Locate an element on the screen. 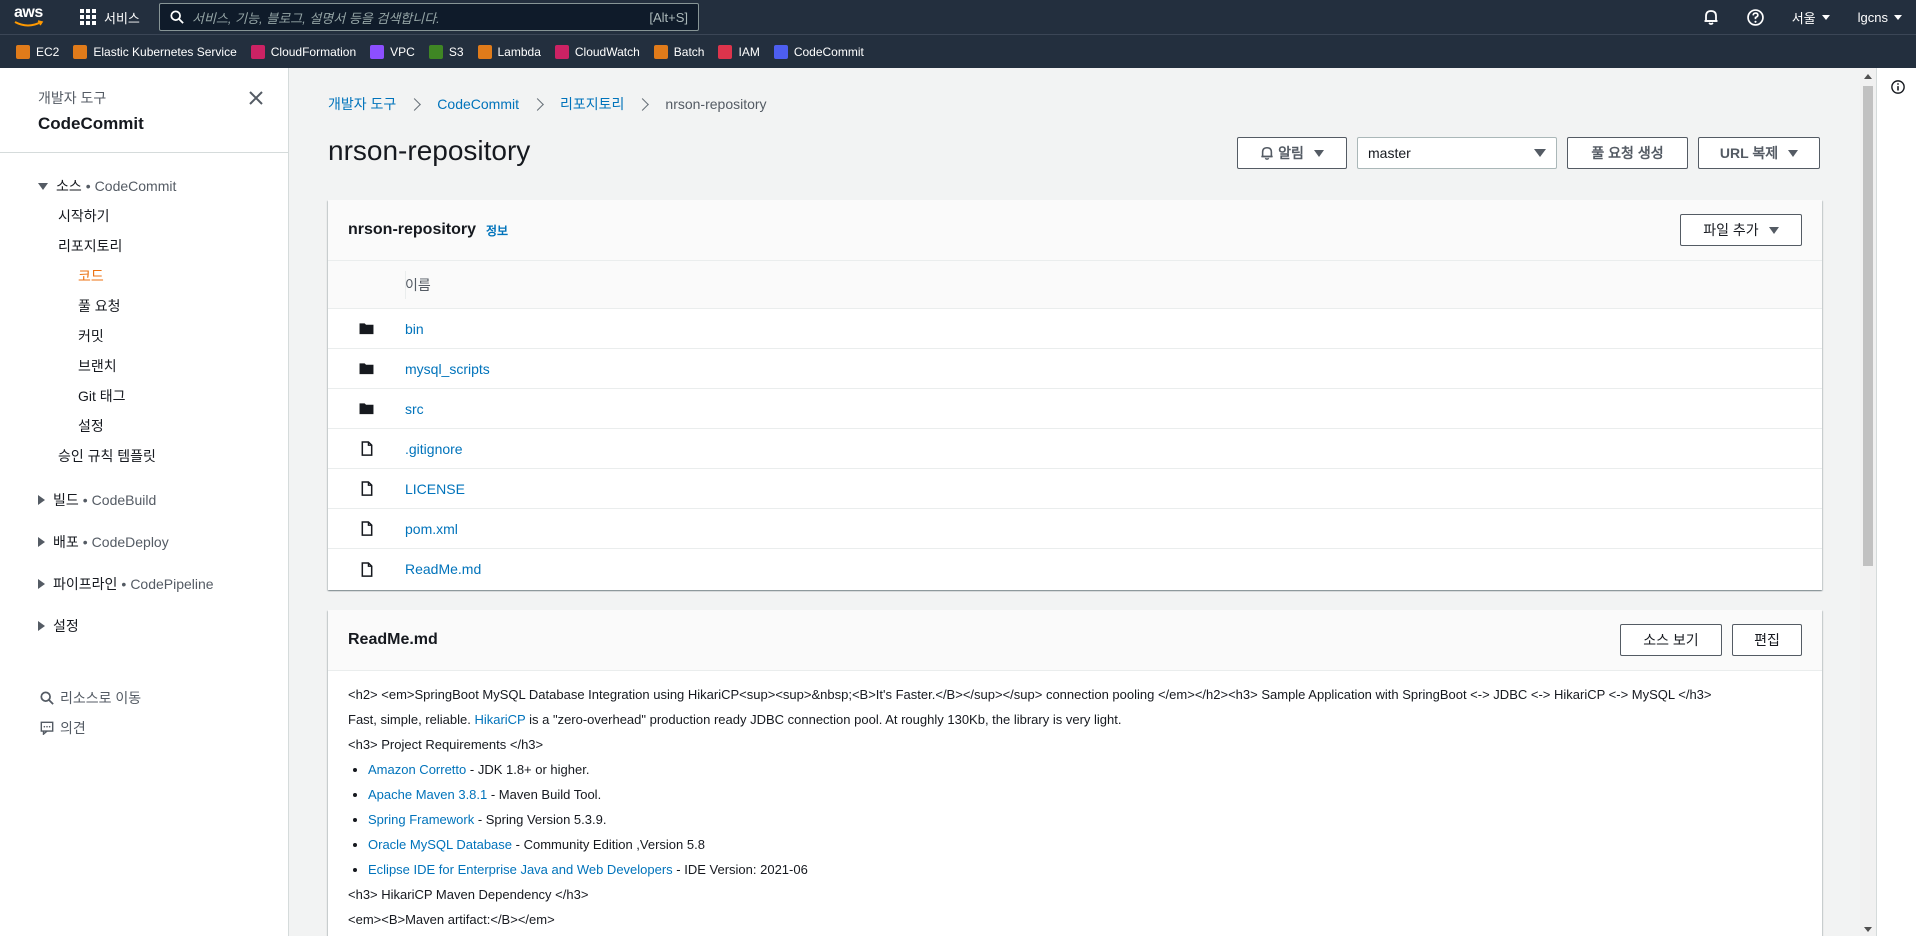 The image size is (1916, 936). account-menu: lgcns is located at coordinates (1880, 17).